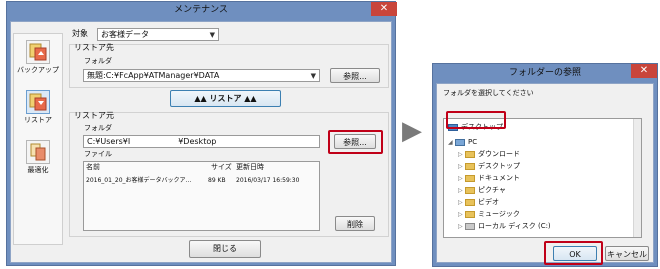  What do you see at coordinates (499, 154) in the screenshot?
I see `tree-item-label: ダウンロード` at bounding box center [499, 154].